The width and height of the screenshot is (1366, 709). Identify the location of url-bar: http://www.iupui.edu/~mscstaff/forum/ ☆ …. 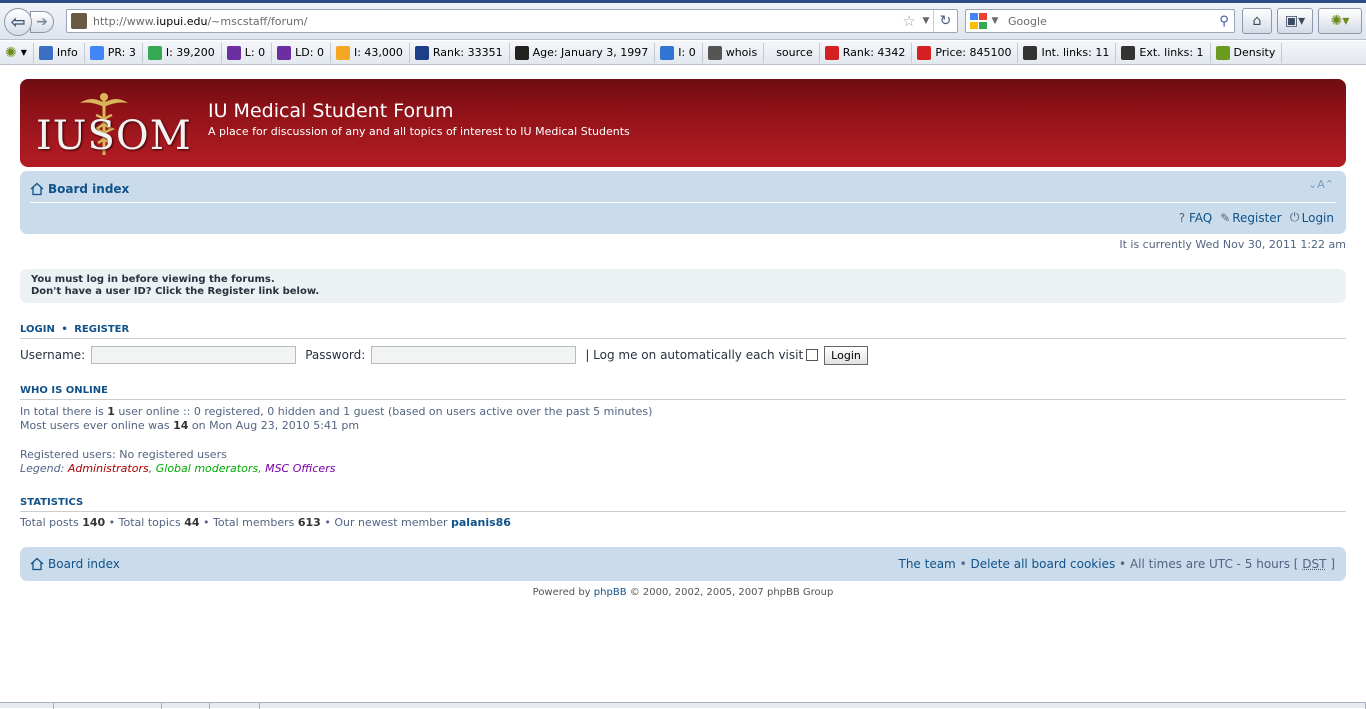
(512, 21).